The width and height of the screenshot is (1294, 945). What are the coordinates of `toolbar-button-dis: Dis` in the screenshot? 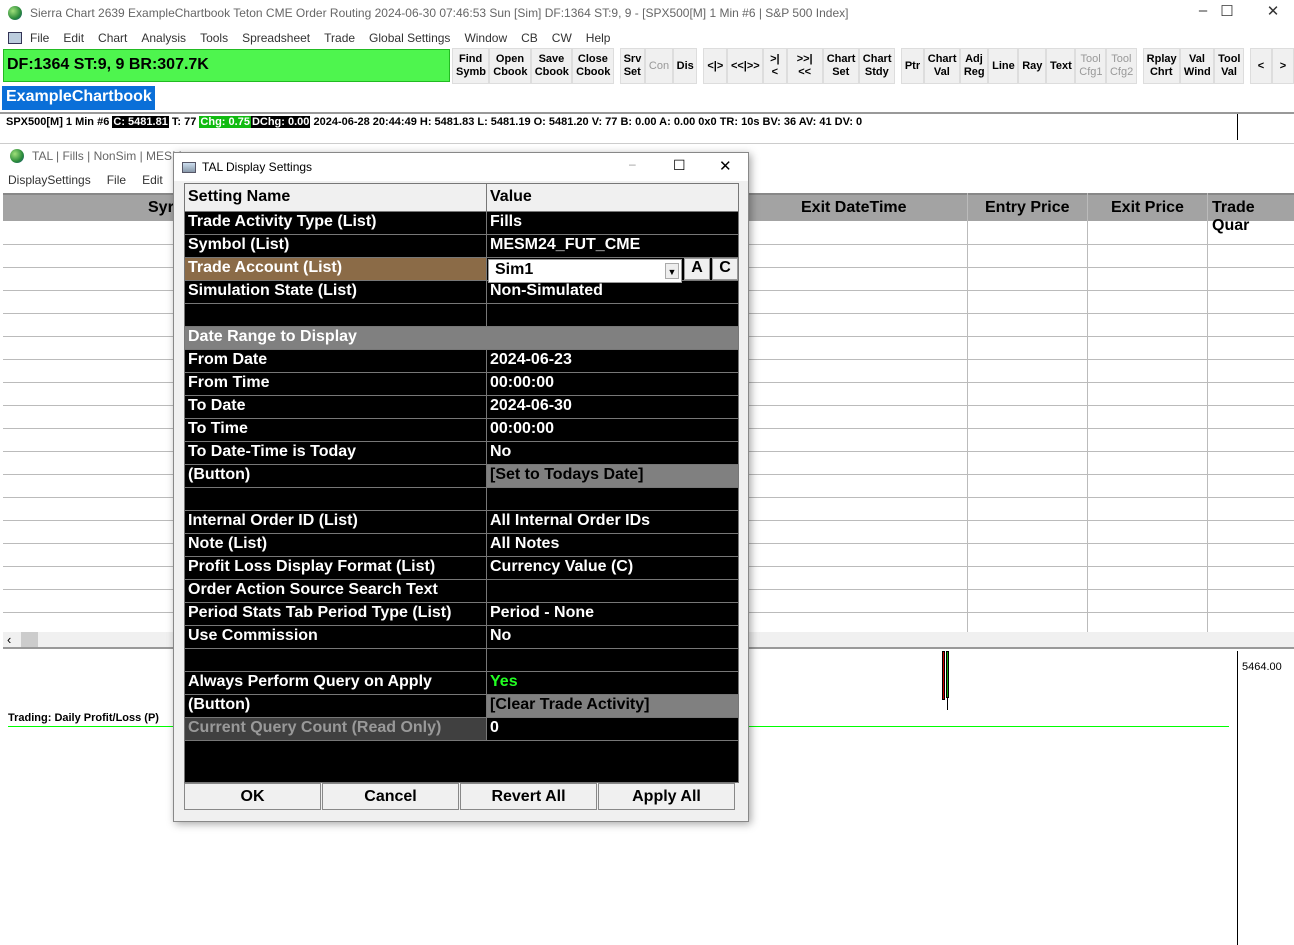 It's located at (685, 66).